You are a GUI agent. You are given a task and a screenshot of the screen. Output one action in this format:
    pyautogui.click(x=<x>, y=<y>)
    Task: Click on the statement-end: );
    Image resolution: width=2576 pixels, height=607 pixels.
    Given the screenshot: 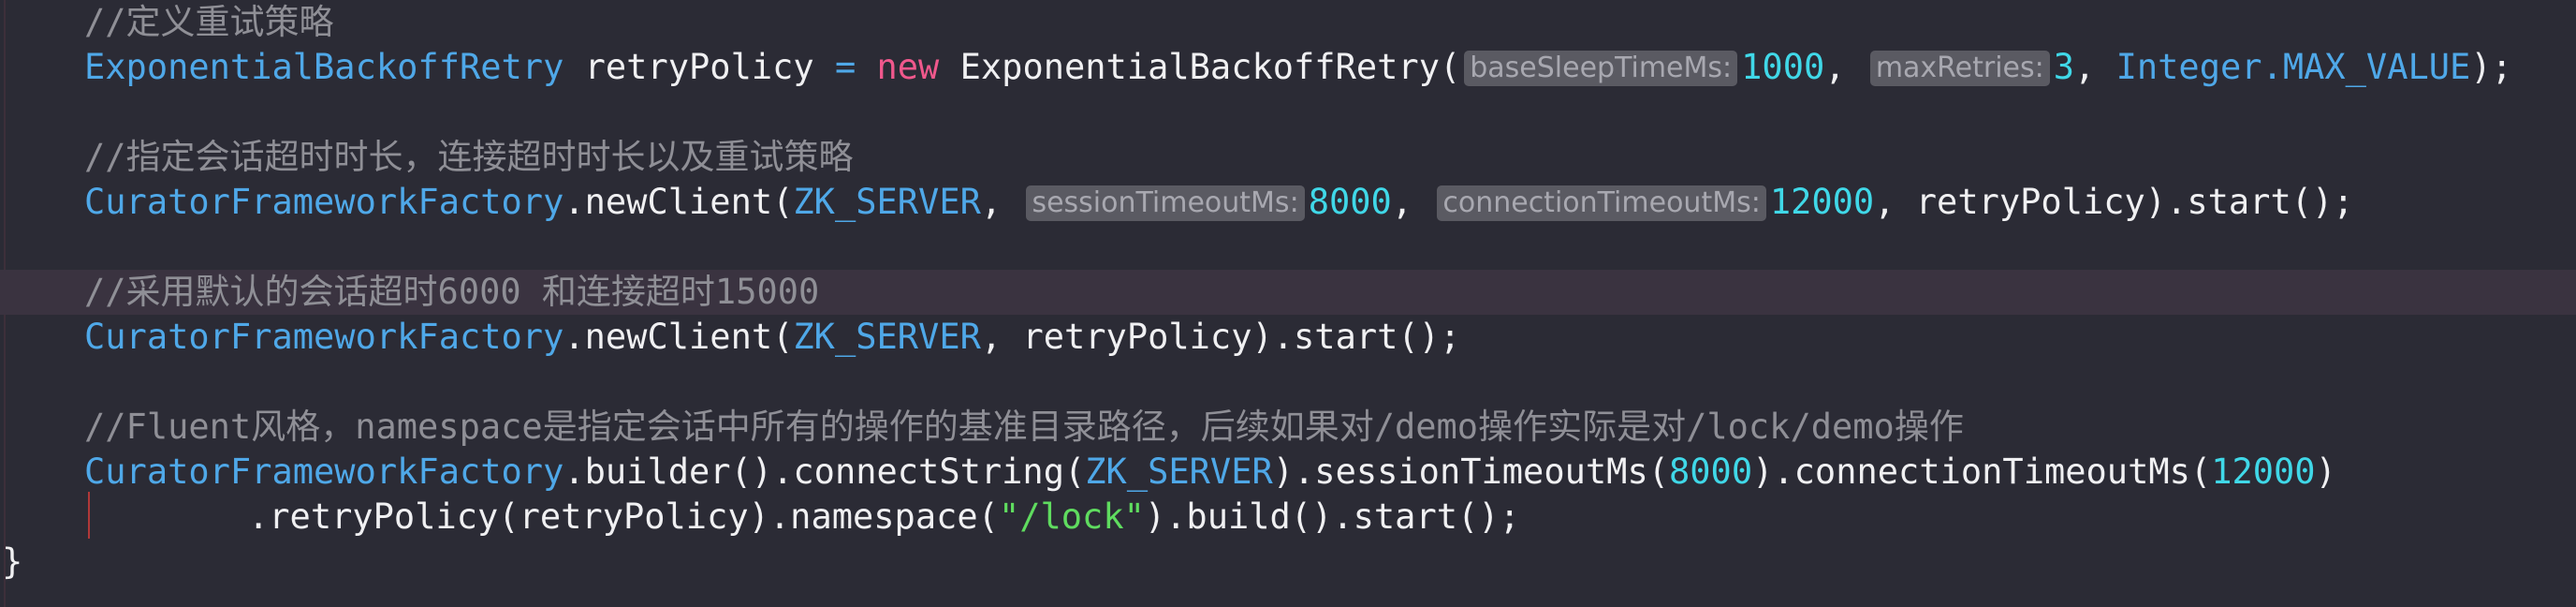 What is the action you would take?
    pyautogui.click(x=2491, y=67)
    